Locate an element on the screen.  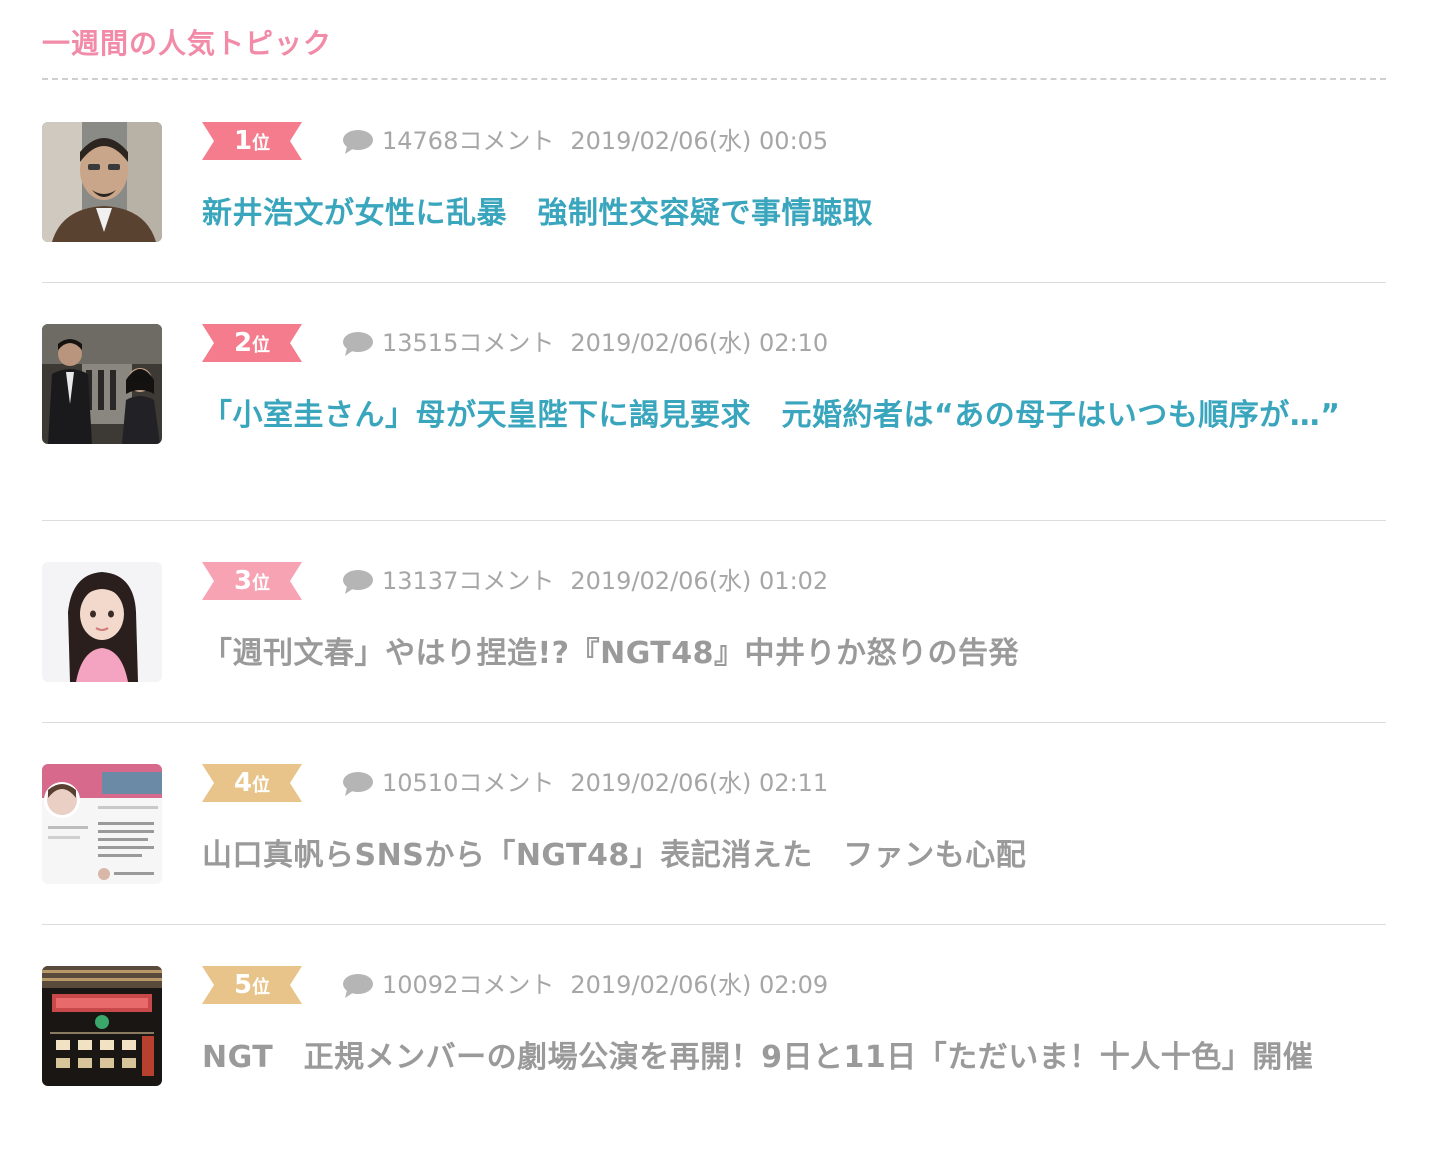
topic-meta: 13137コメント 2019/02/06(水) 01:02 is located at coordinates (585, 581).